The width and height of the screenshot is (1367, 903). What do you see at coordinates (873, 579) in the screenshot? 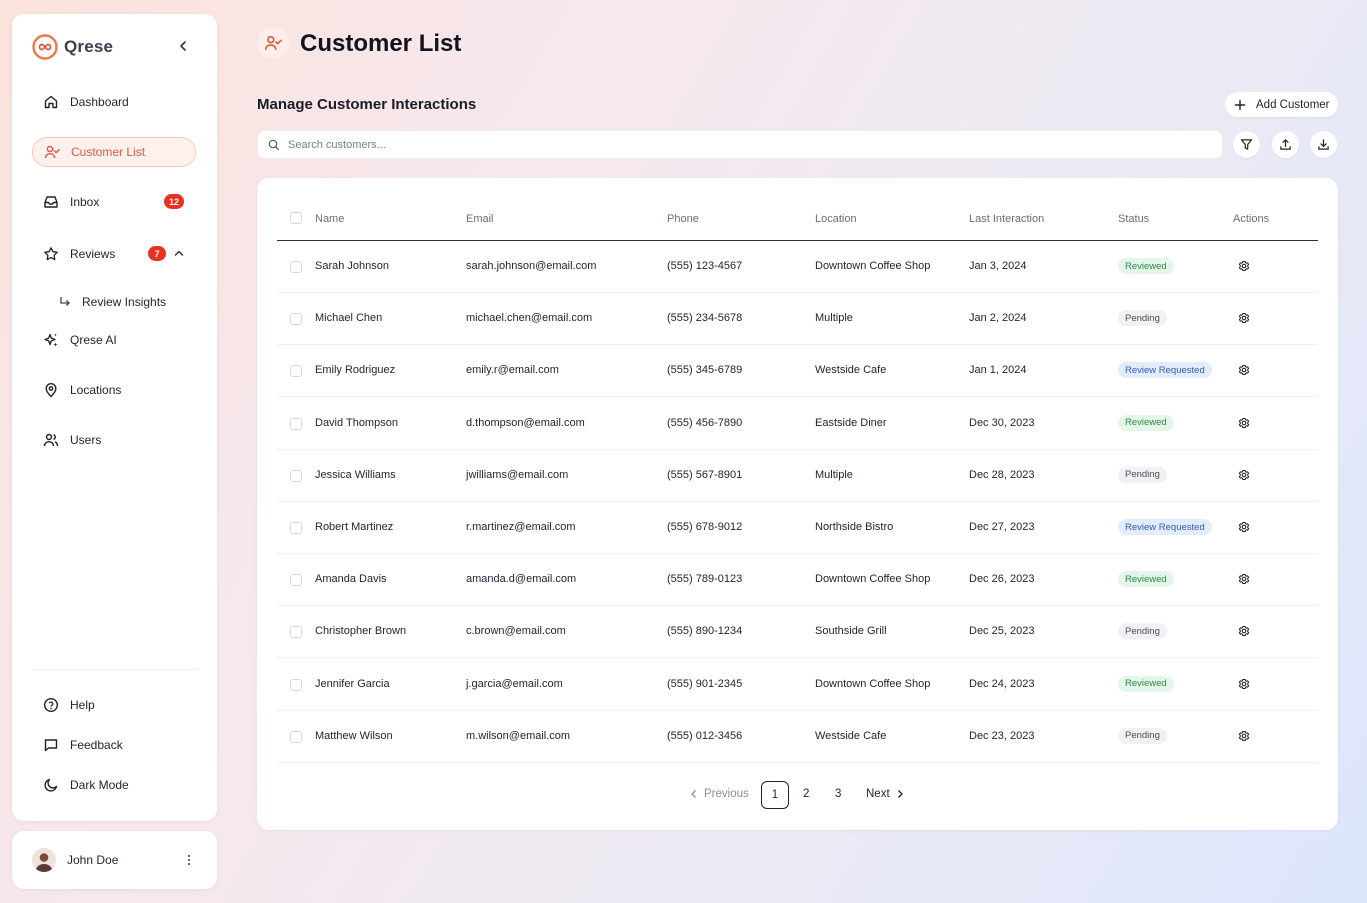
I see `cell-location: Downtown Coffee Shop` at bounding box center [873, 579].